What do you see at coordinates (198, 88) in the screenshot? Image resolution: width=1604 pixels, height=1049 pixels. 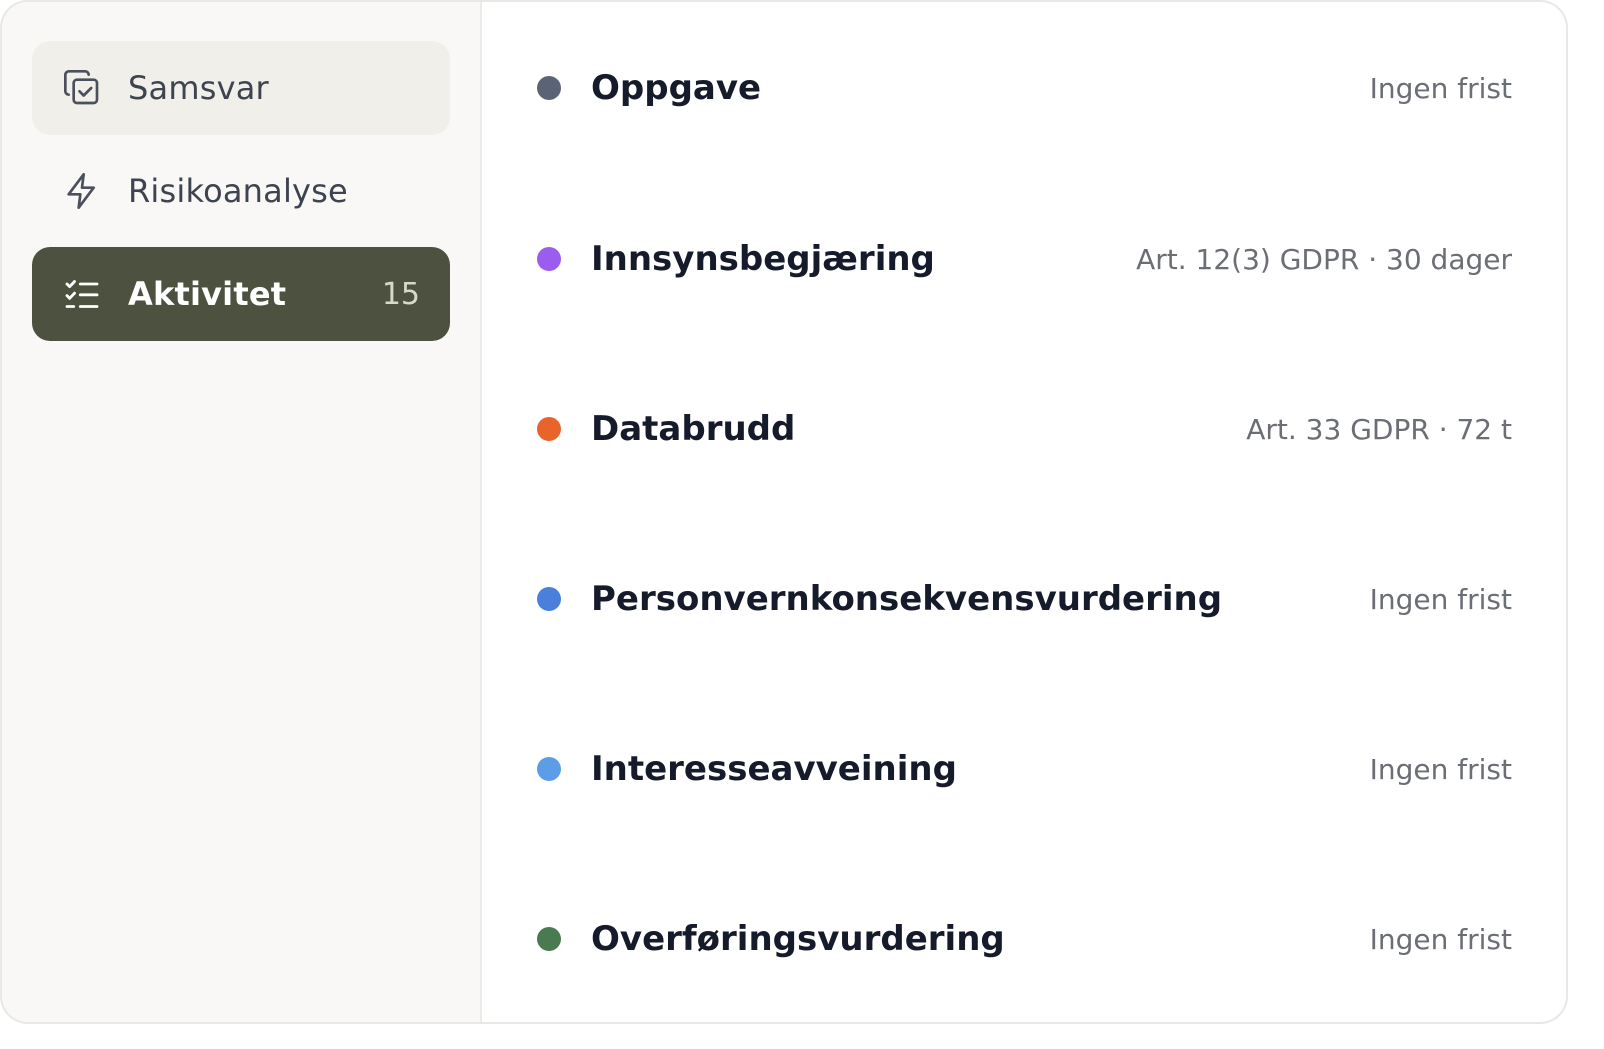 I see `sidebar-item-label: Samsvar` at bounding box center [198, 88].